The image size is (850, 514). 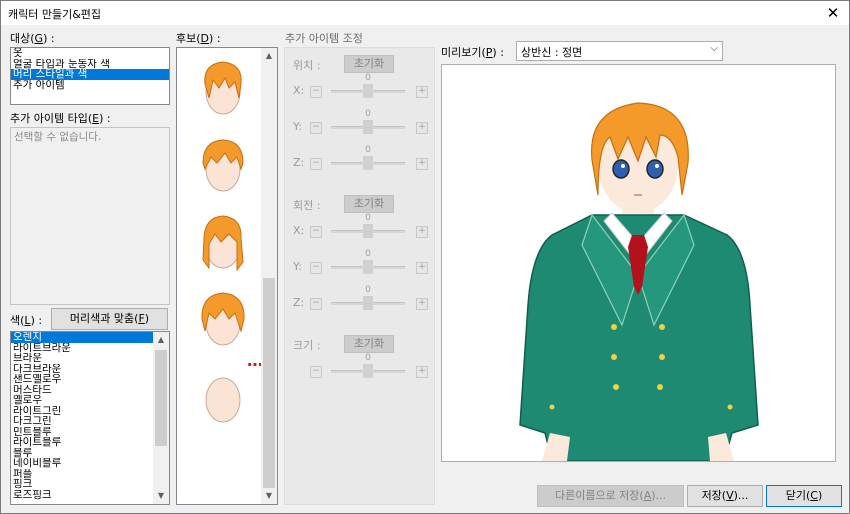 What do you see at coordinates (82, 358) in the screenshot?
I see `color-item: 브라운` at bounding box center [82, 358].